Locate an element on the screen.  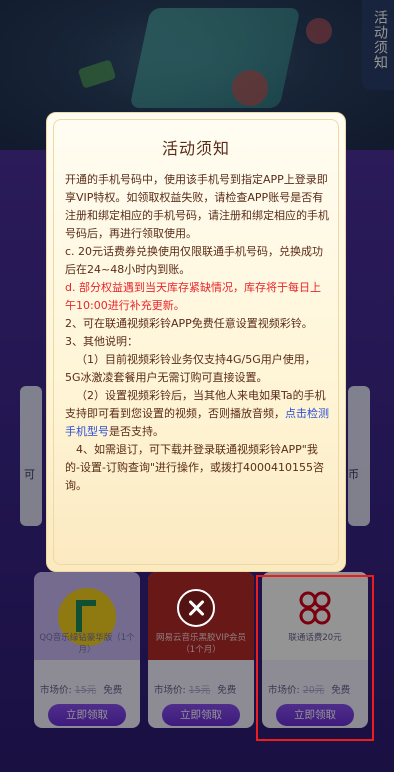
notice-paragraph: 2、可在联通视频彩铃APP免费任意设置视频彩铃。 is located at coordinates (189, 323).